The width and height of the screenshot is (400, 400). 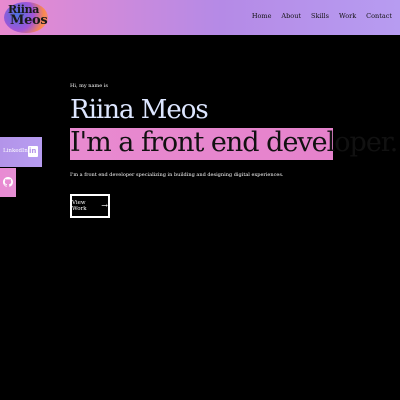 I want to click on linkedin-icon, so click(x=33, y=151).